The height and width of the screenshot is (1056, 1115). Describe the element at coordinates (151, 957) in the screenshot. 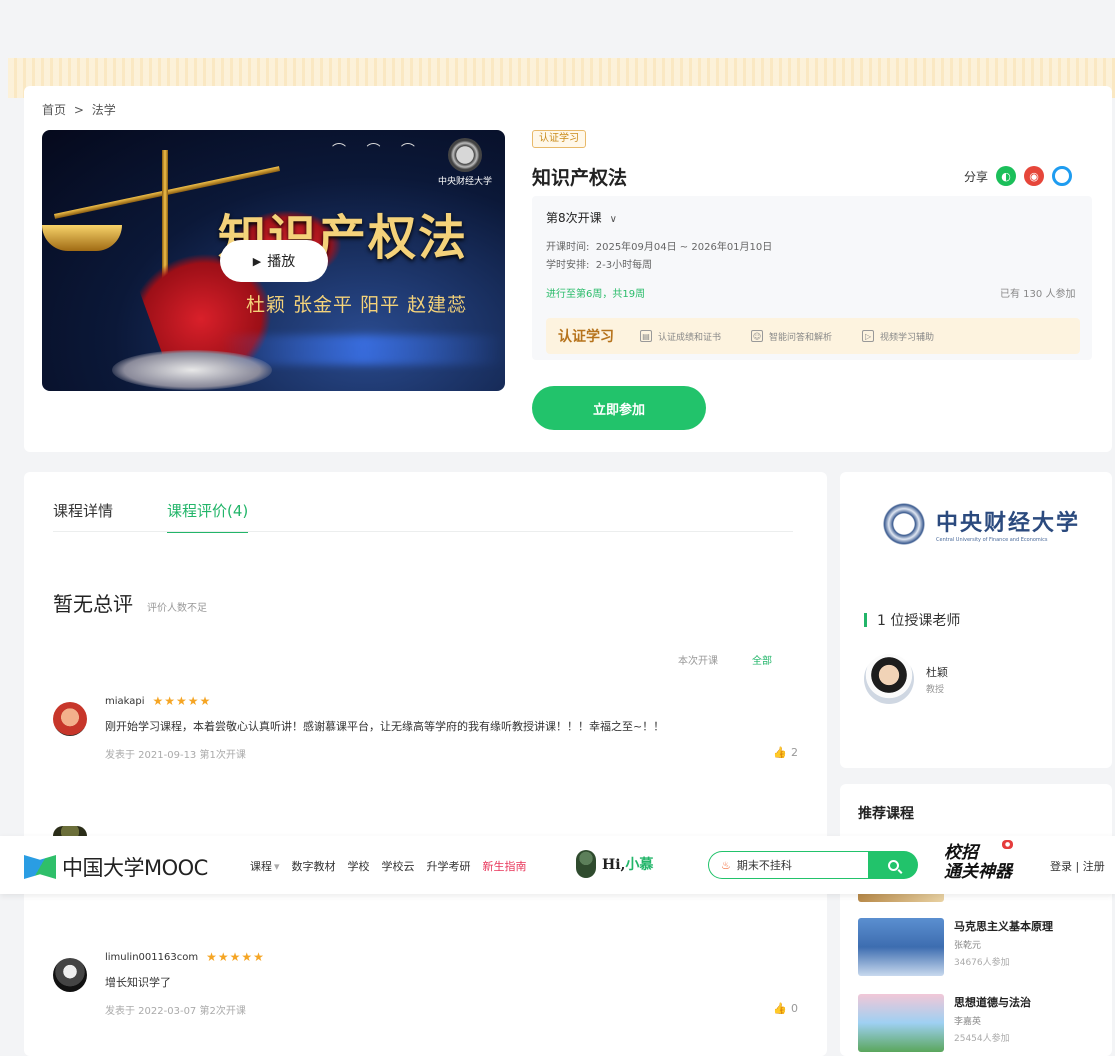

I see `review-username: limulin001163com` at that location.